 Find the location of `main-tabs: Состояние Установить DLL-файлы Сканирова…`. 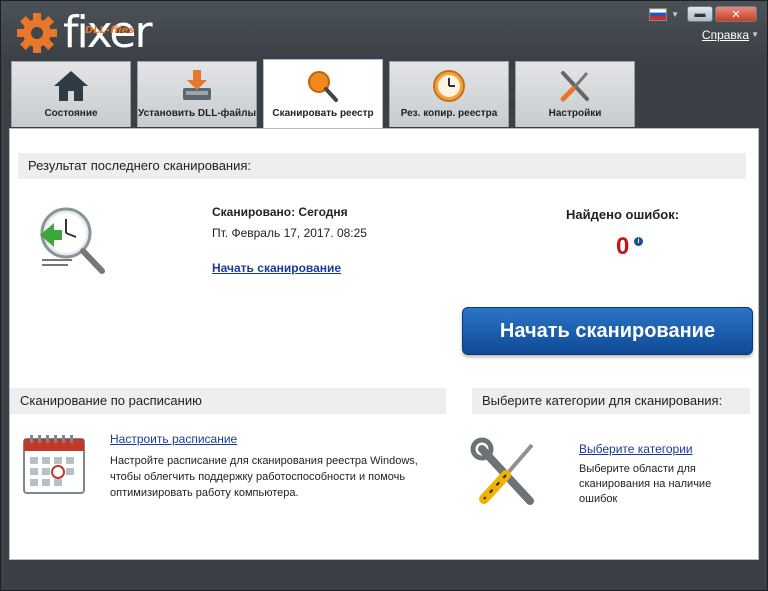

main-tabs: Состояние Установить DLL-файлы Сканирова… is located at coordinates (383, 94).